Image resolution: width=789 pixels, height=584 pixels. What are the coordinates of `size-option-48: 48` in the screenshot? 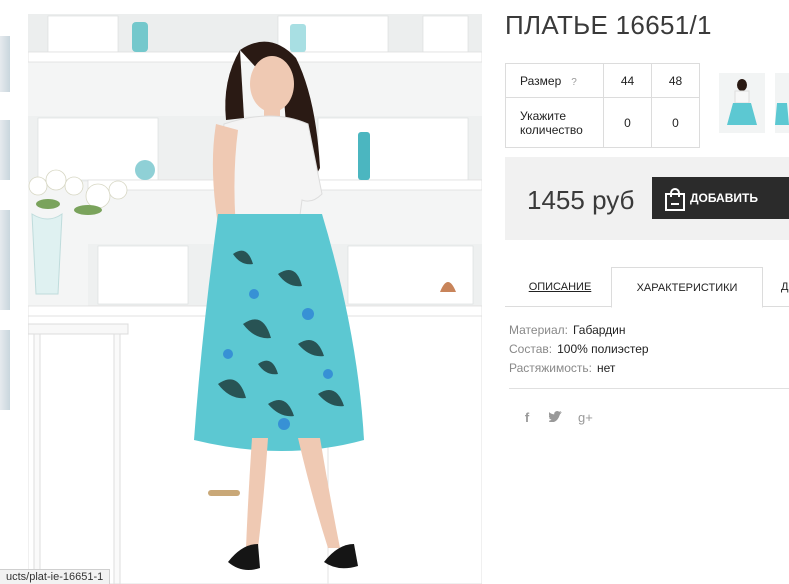 It's located at (675, 80).